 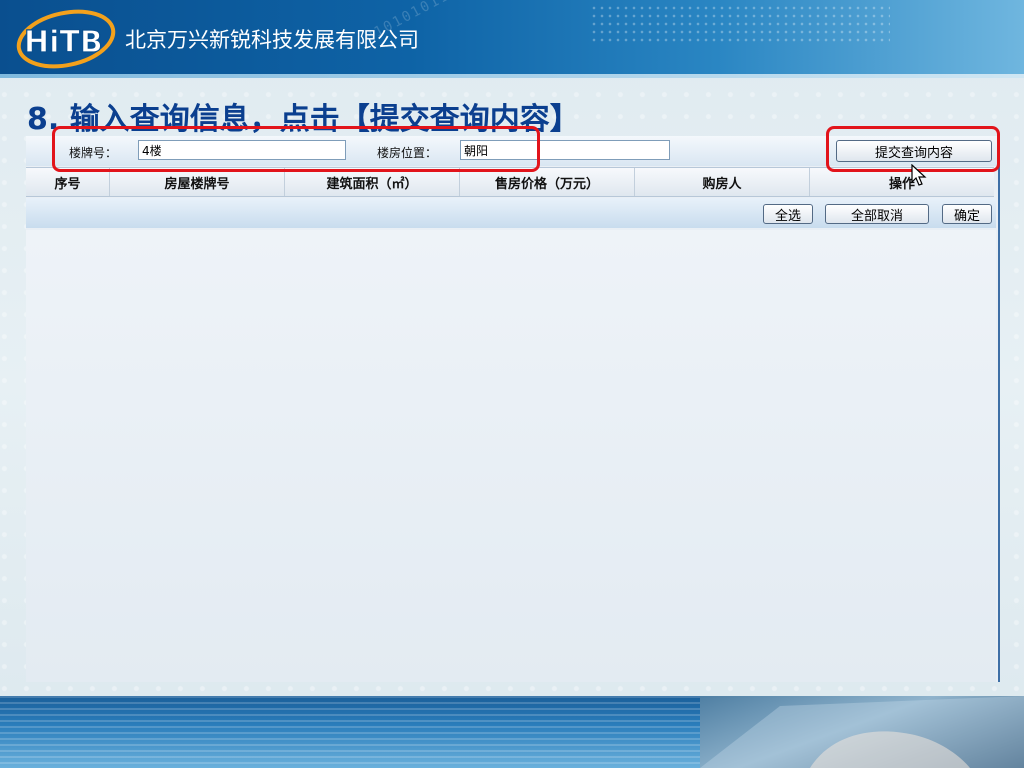 What do you see at coordinates (547, 182) in the screenshot?
I see `column-header: 售房价格（万元）` at bounding box center [547, 182].